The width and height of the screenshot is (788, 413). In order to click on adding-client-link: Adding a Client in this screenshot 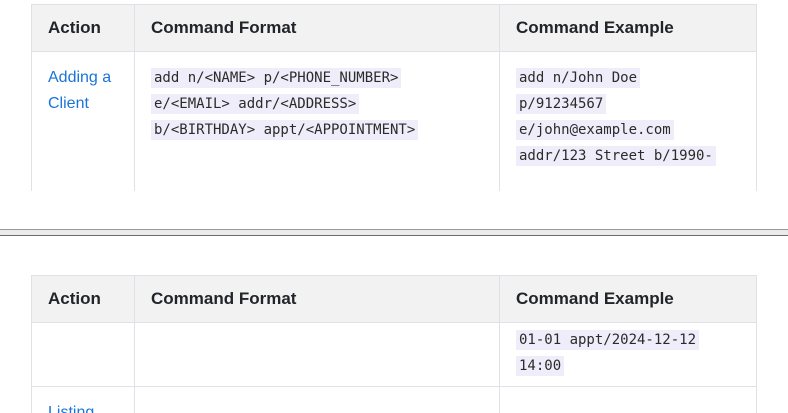, I will do `click(79, 90)`.